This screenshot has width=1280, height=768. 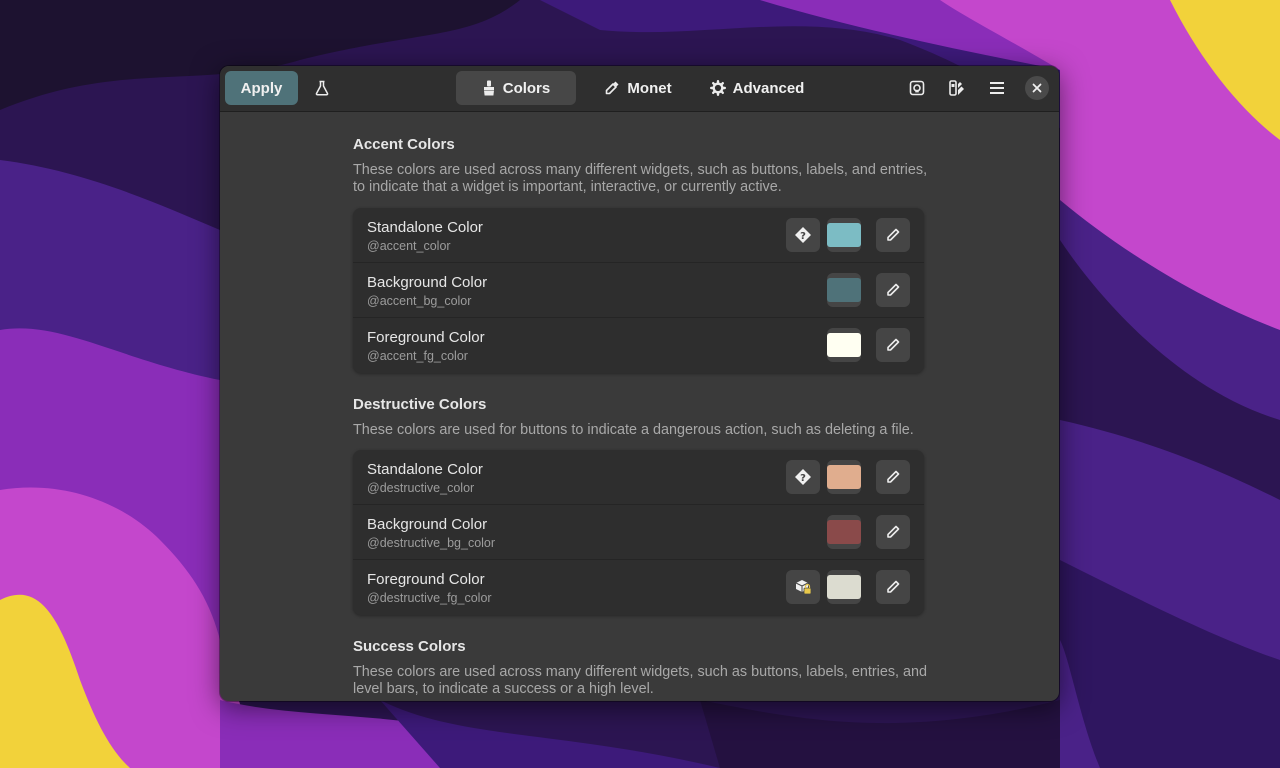 I want to click on tab-colors-label: Colors, so click(x=526, y=88).